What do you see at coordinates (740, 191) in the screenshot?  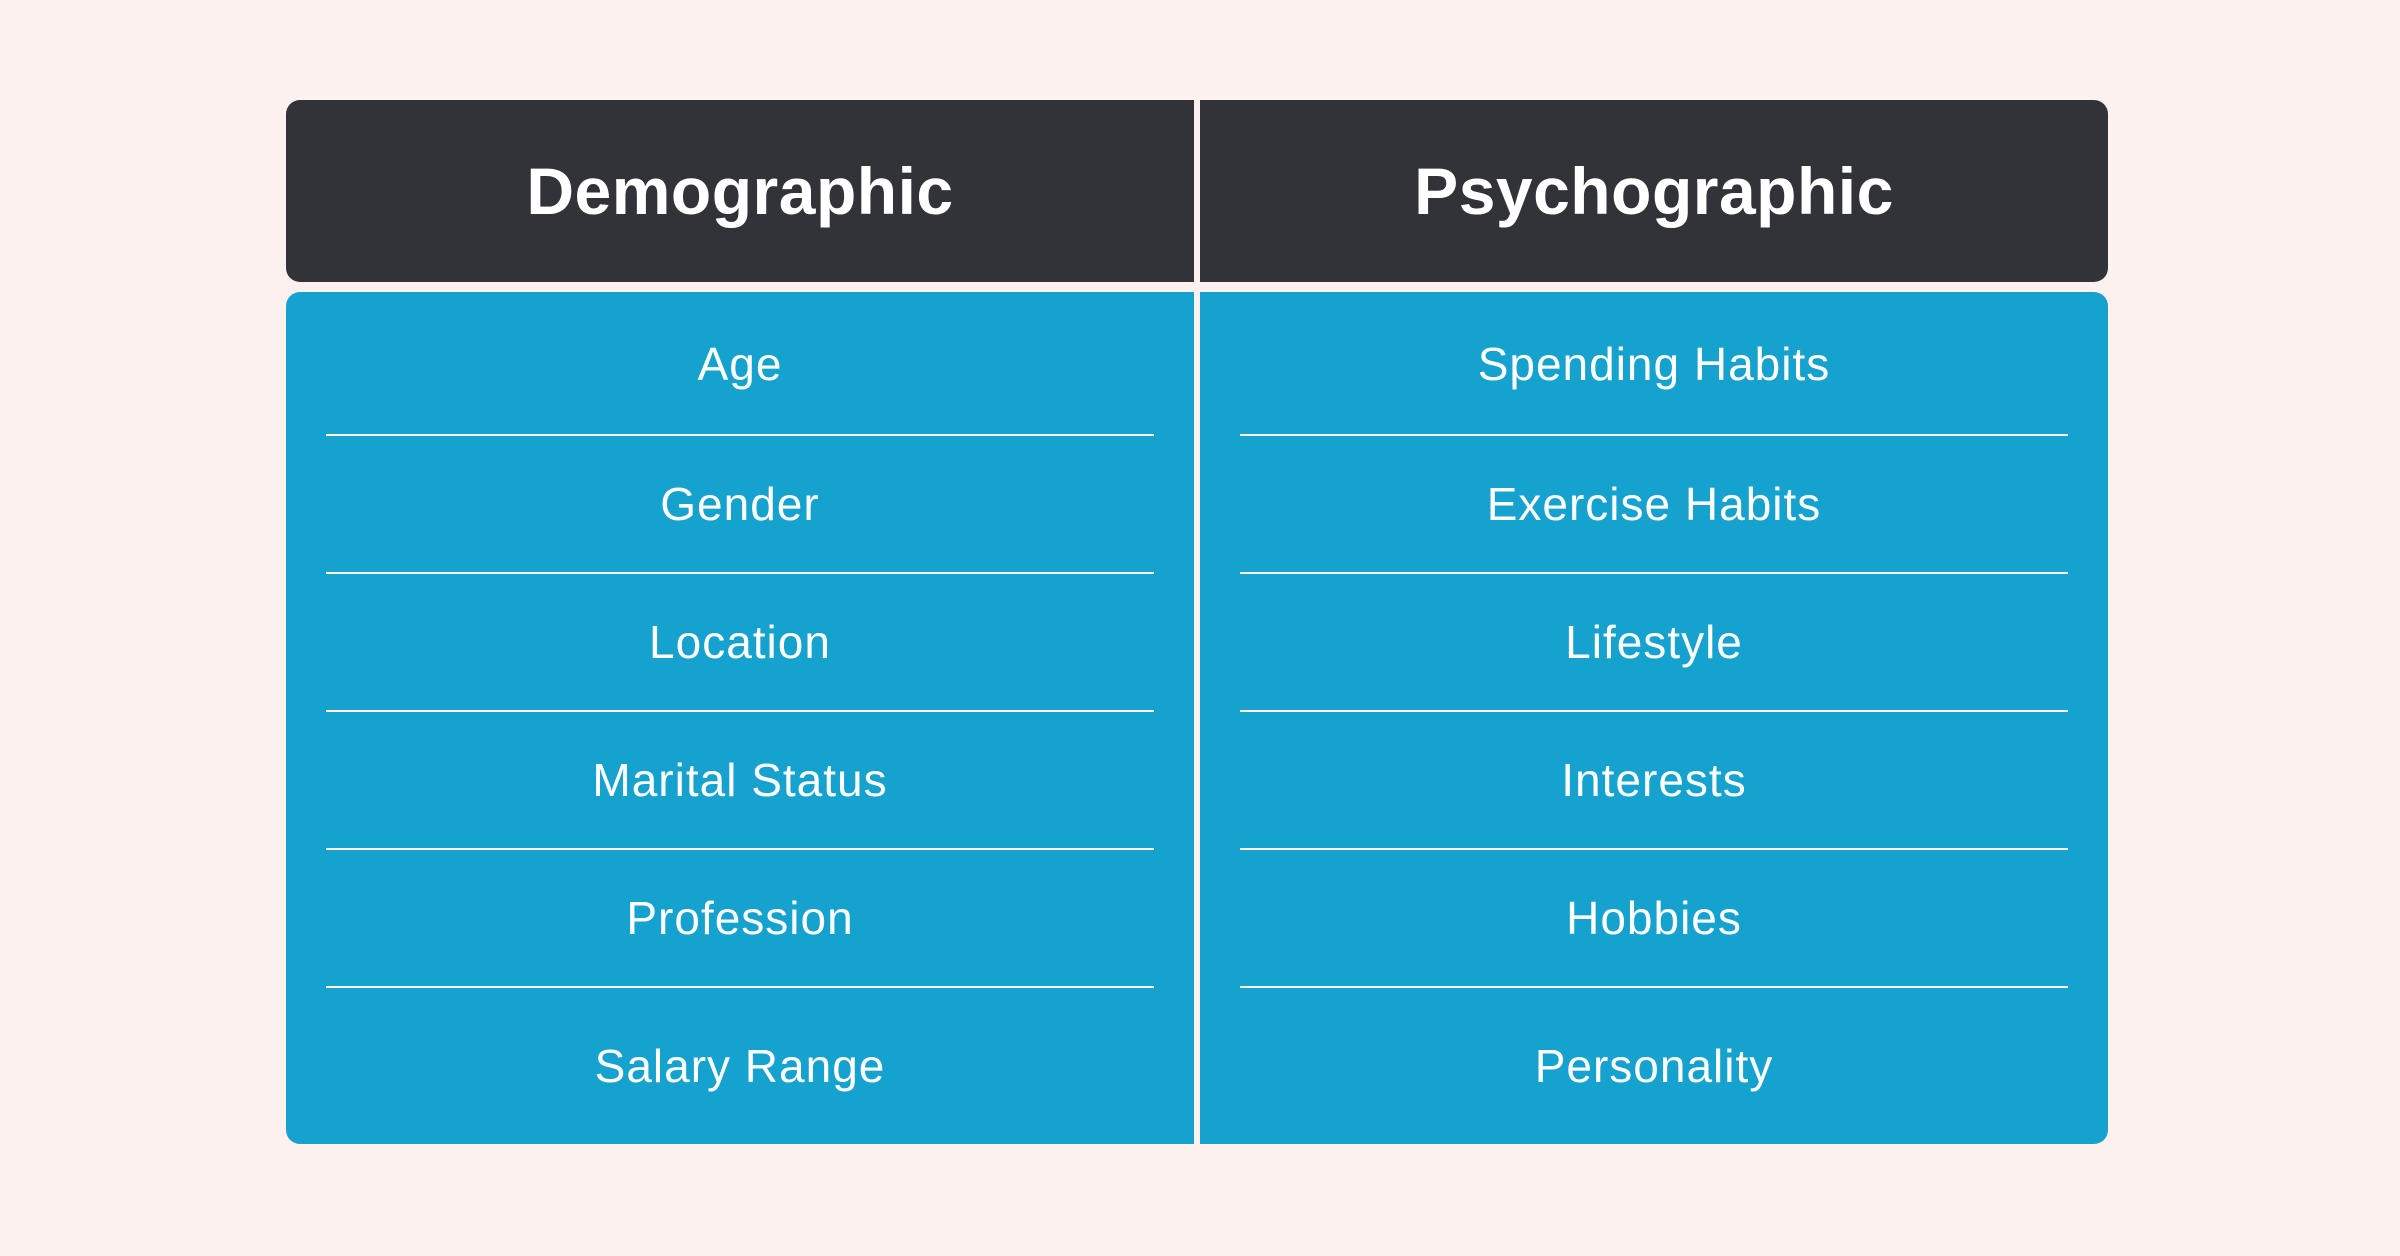 I see `demographic-header: Demographic` at bounding box center [740, 191].